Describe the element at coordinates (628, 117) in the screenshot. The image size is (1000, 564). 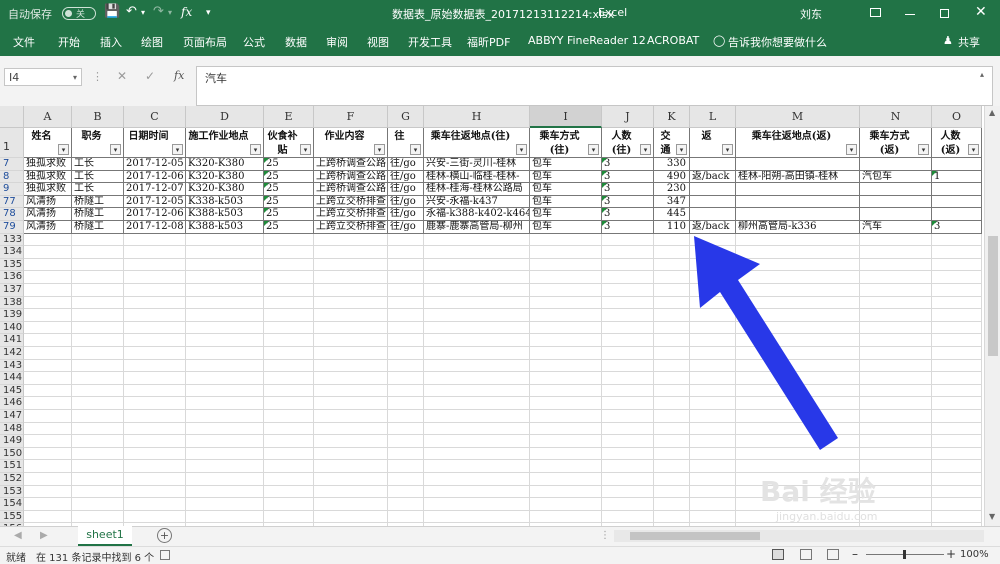
I see `column-header-j: J` at that location.